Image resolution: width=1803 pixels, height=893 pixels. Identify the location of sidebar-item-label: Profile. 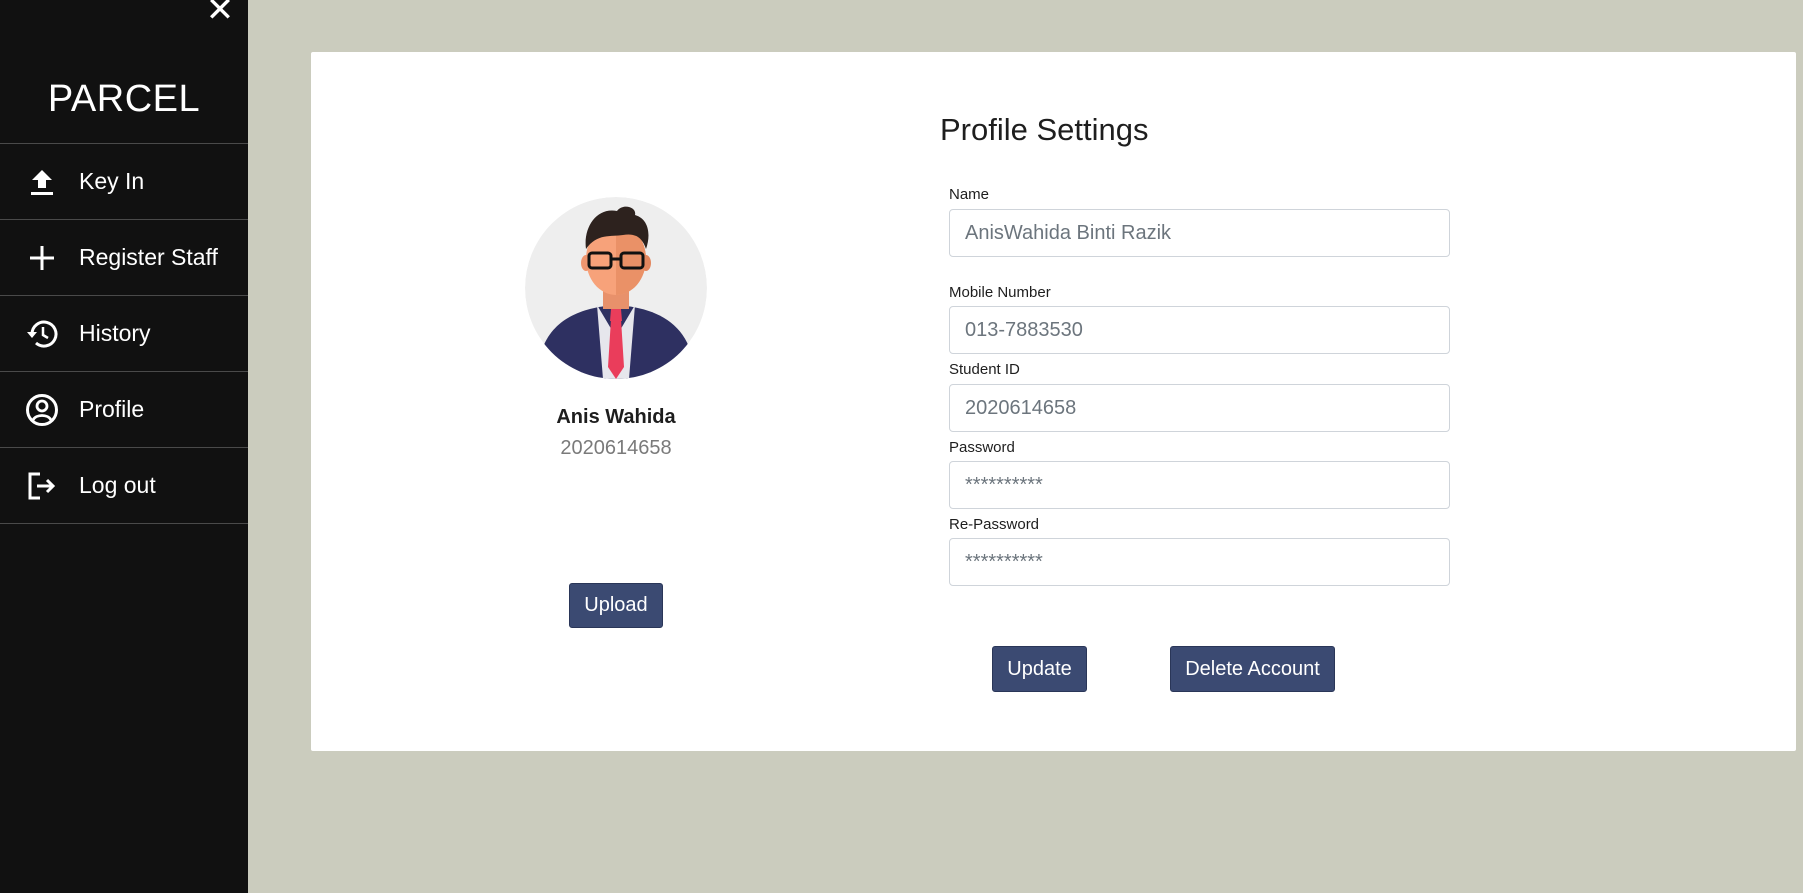
(112, 409).